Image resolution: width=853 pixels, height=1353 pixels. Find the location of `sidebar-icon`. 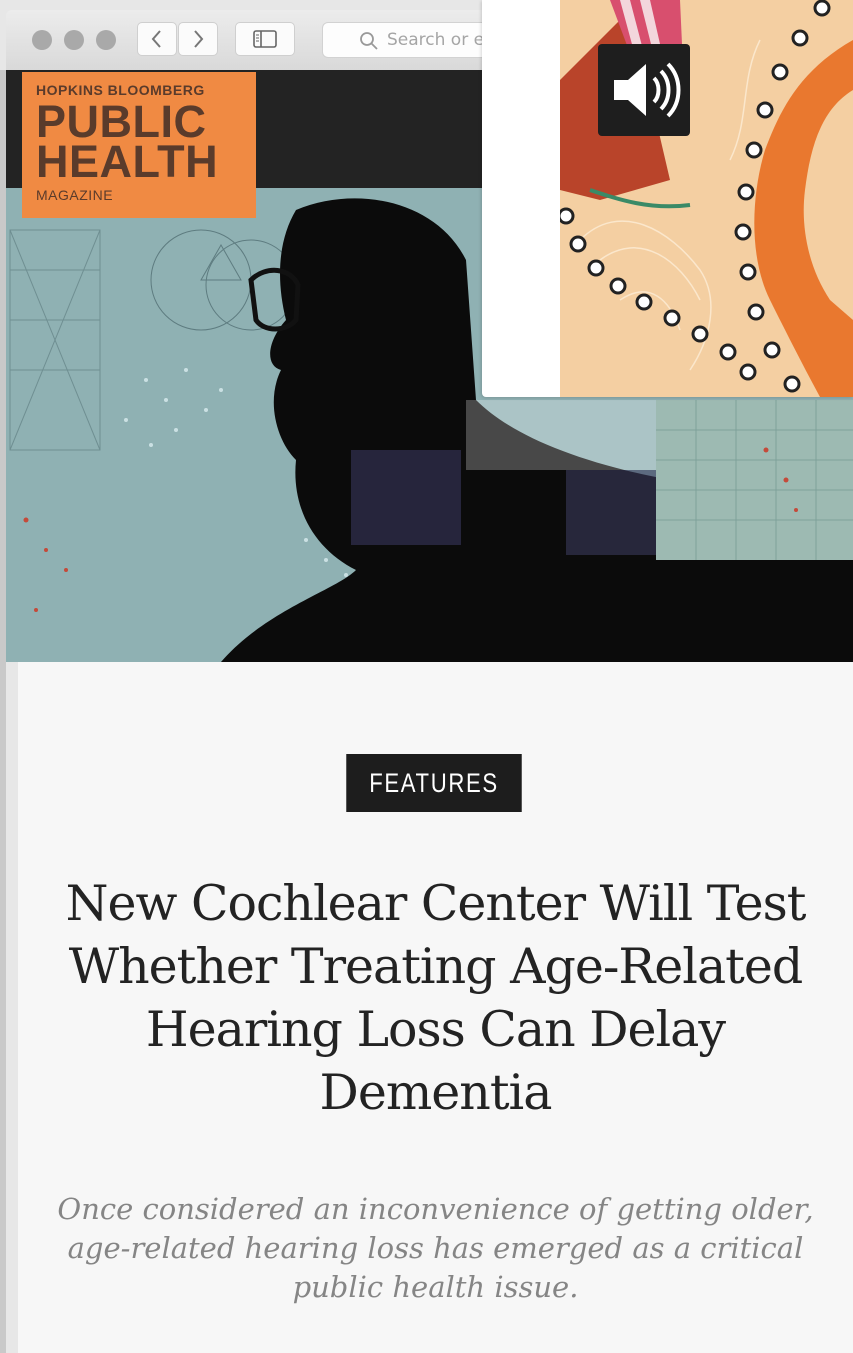

sidebar-icon is located at coordinates (265, 39).